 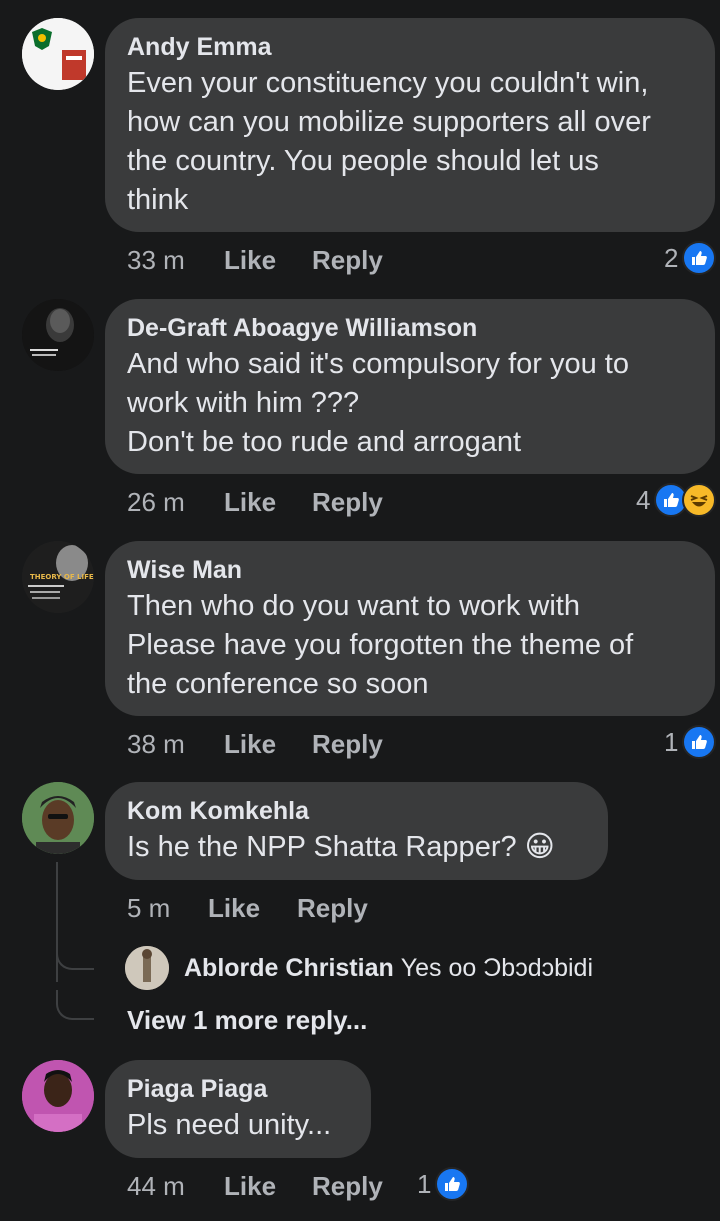 I want to click on comment-actions: 26 m Like Reply, so click(x=357, y=503).